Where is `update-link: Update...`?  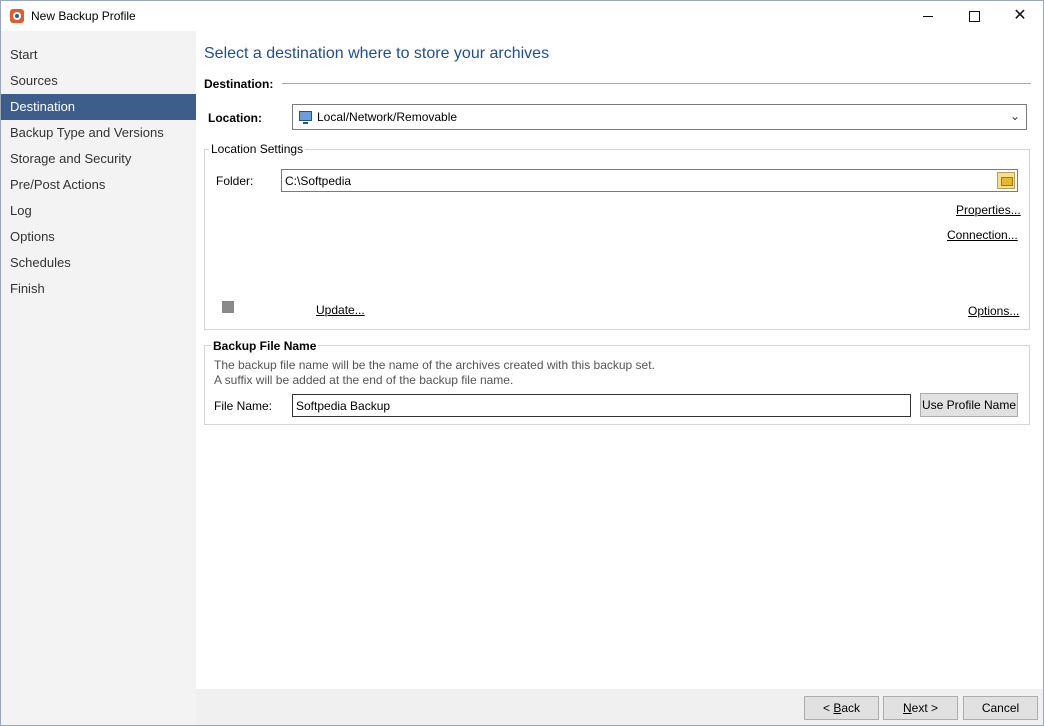 update-link: Update... is located at coordinates (340, 310).